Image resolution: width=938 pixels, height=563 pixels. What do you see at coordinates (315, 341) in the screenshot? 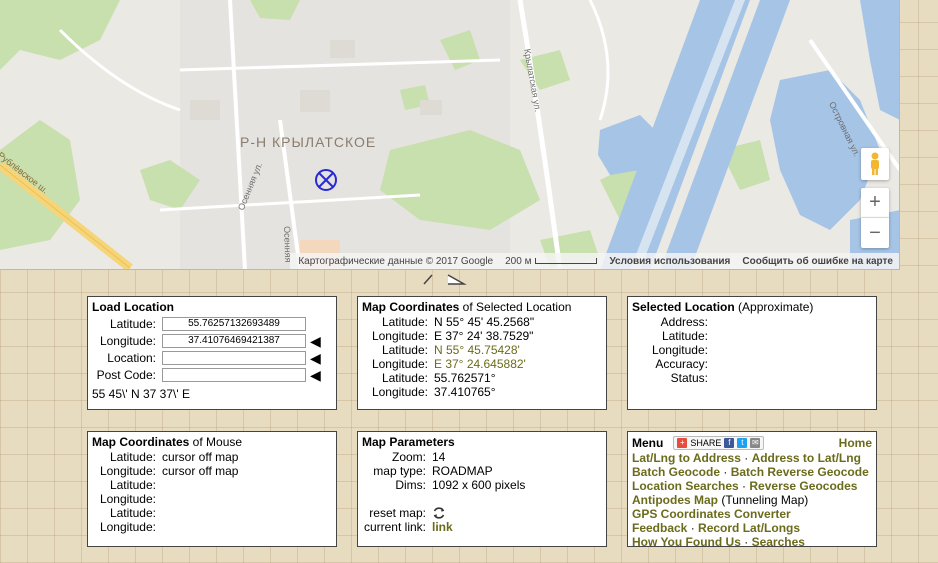
I see `load-latlng-arrow-icon: ◀` at bounding box center [315, 341].